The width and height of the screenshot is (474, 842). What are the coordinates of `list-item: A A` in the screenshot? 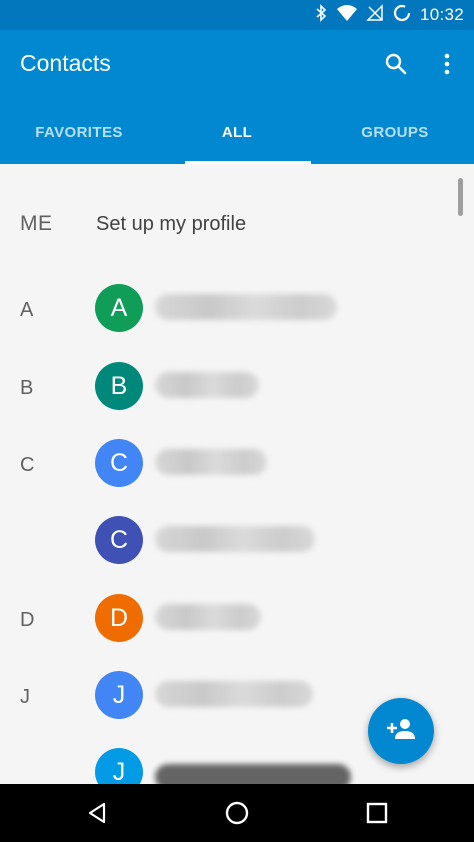 It's located at (237, 314).